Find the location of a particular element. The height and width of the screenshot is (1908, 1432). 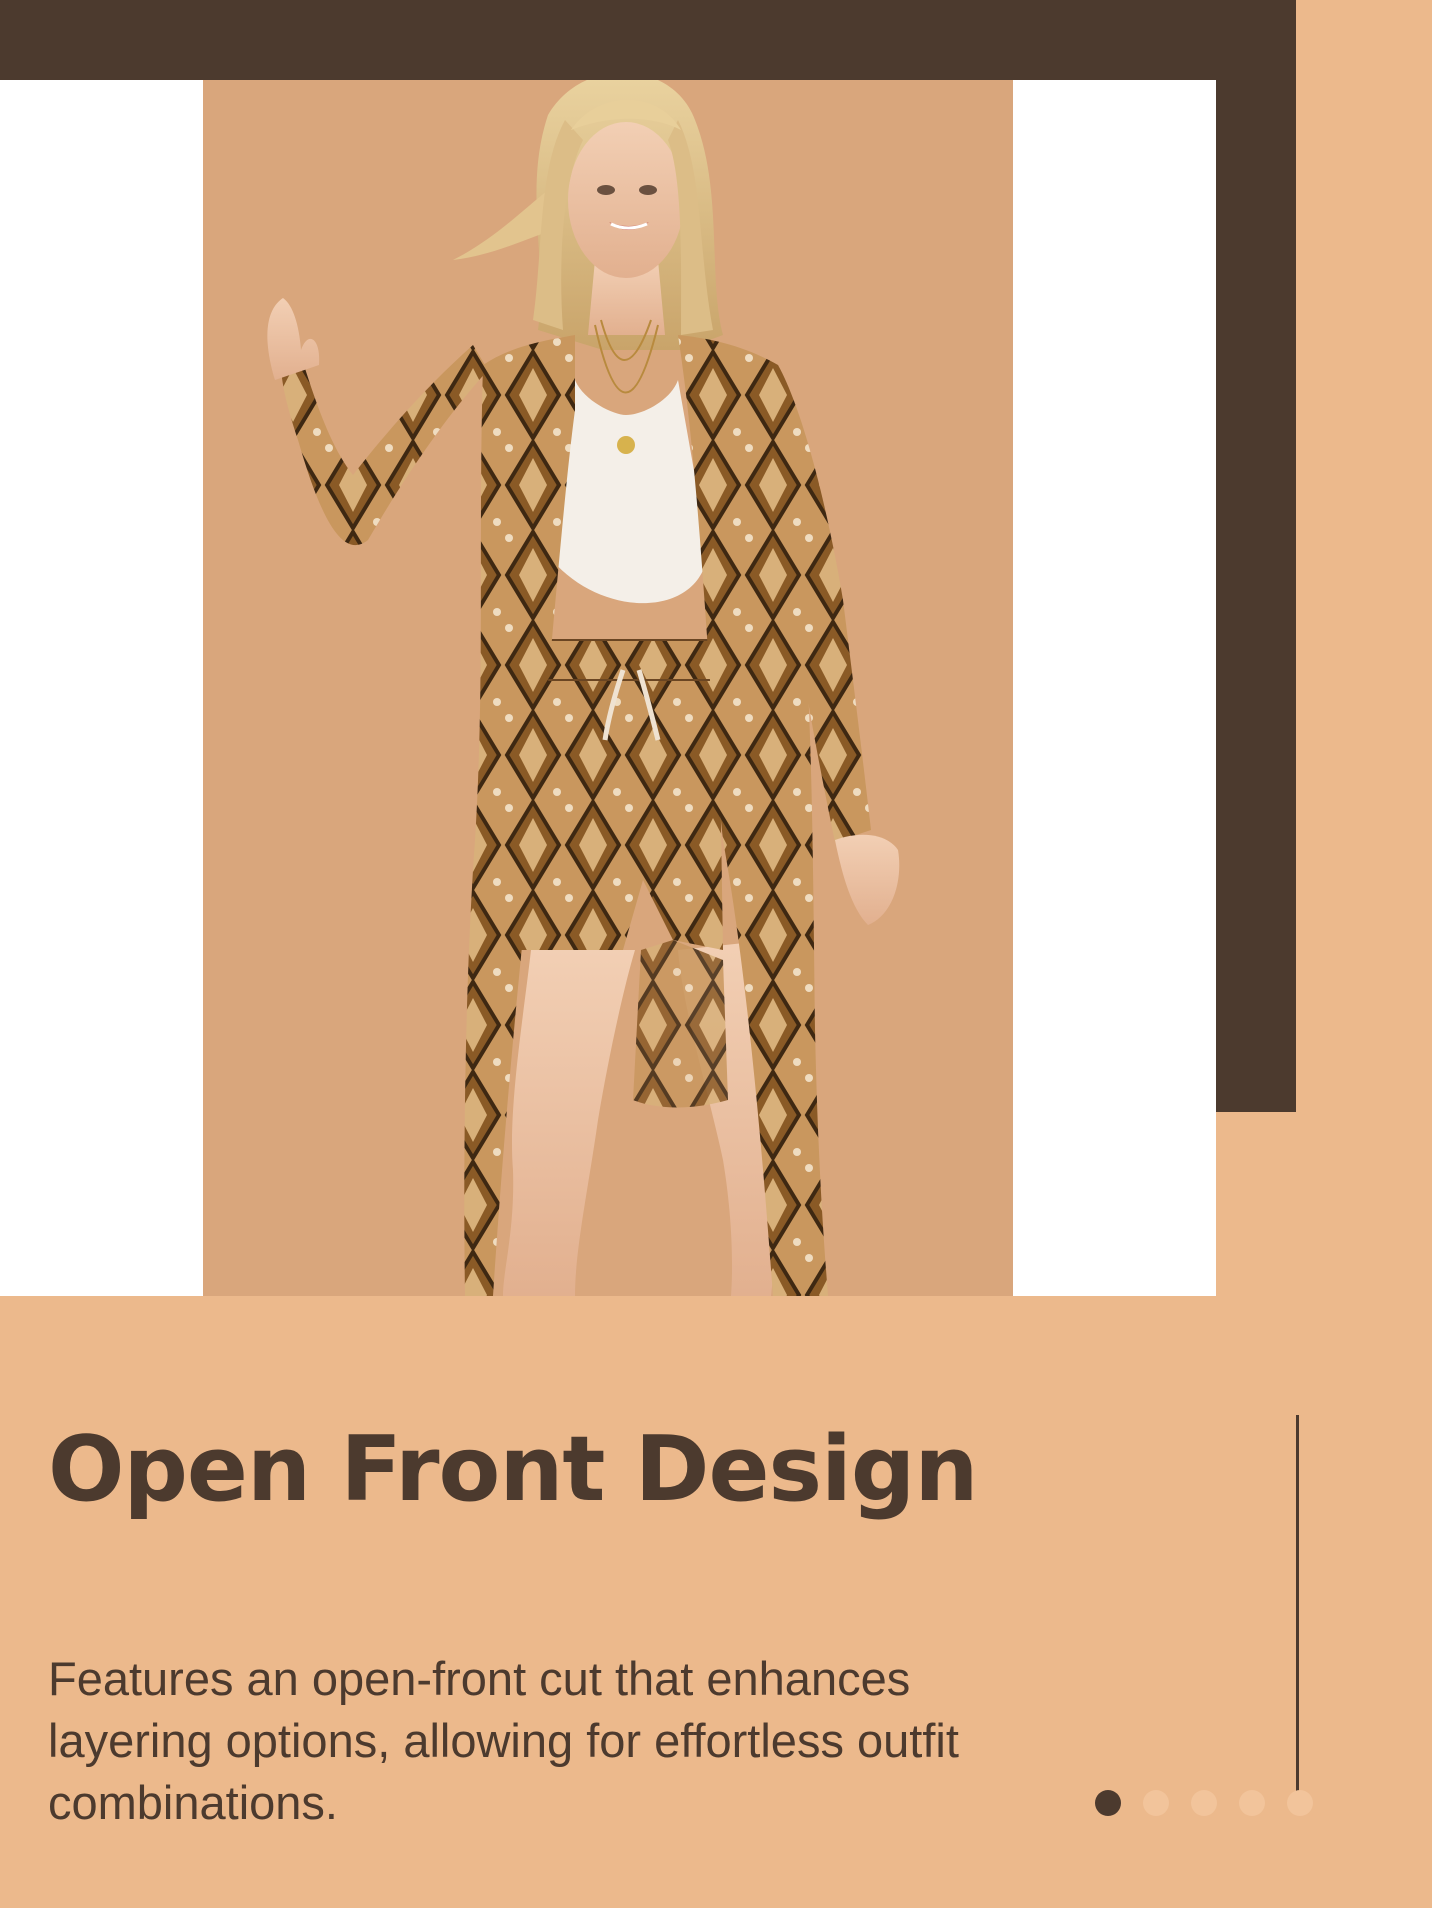

carousel-pagination is located at coordinates (1204, 1803).